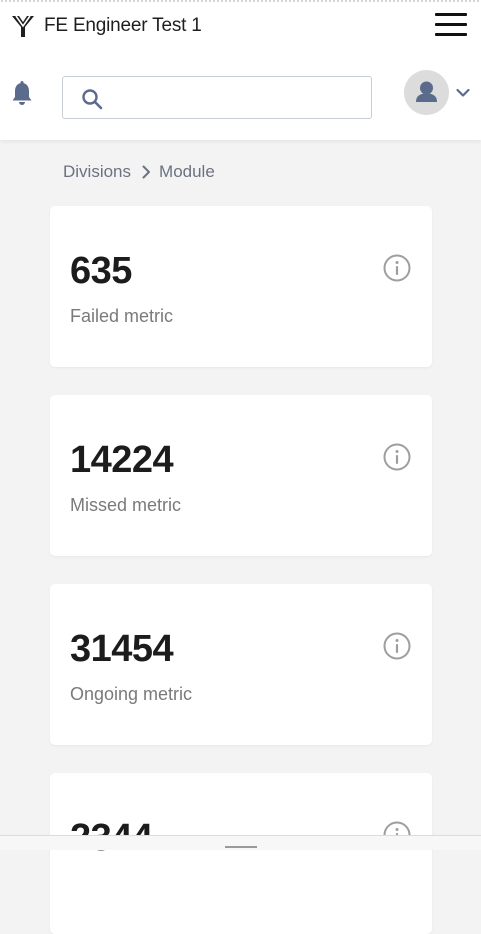 Image resolution: width=481 pixels, height=934 pixels. Describe the element at coordinates (240, 98) in the screenshot. I see `search-input` at that location.